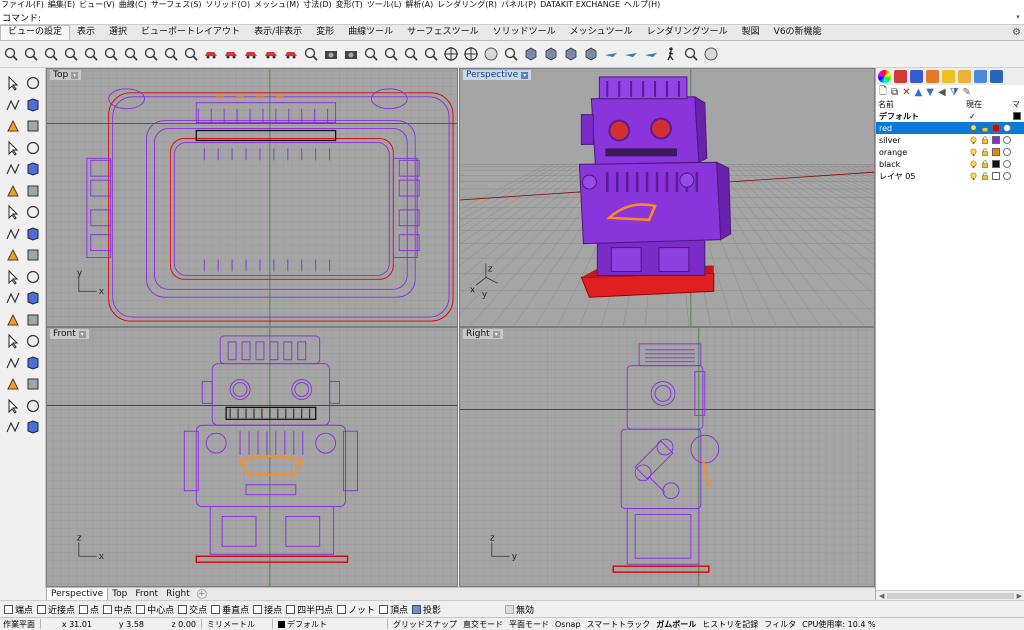 The height and width of the screenshot is (630, 1024). Describe the element at coordinates (711, 54) in the screenshot. I see `globe-icon` at that location.